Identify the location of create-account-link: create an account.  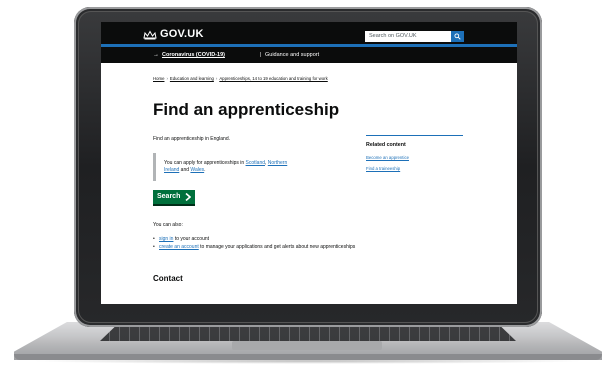
(179, 247).